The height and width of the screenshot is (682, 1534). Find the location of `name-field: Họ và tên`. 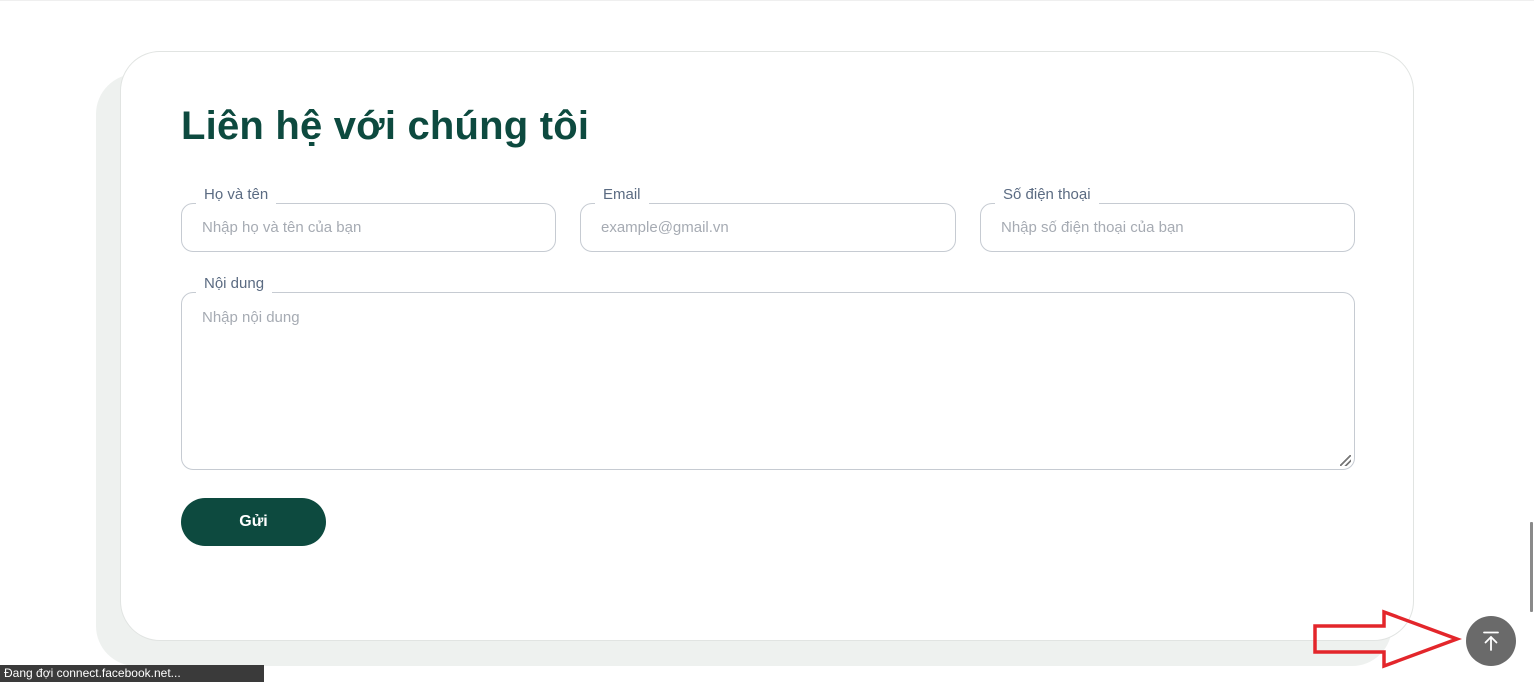

name-field: Họ và tên is located at coordinates (368, 219).